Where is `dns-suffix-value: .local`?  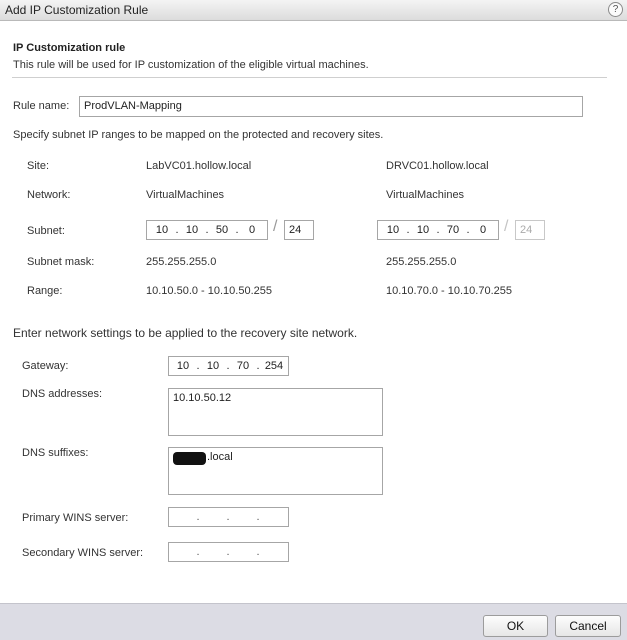
dns-suffix-value: .local is located at coordinates (220, 457).